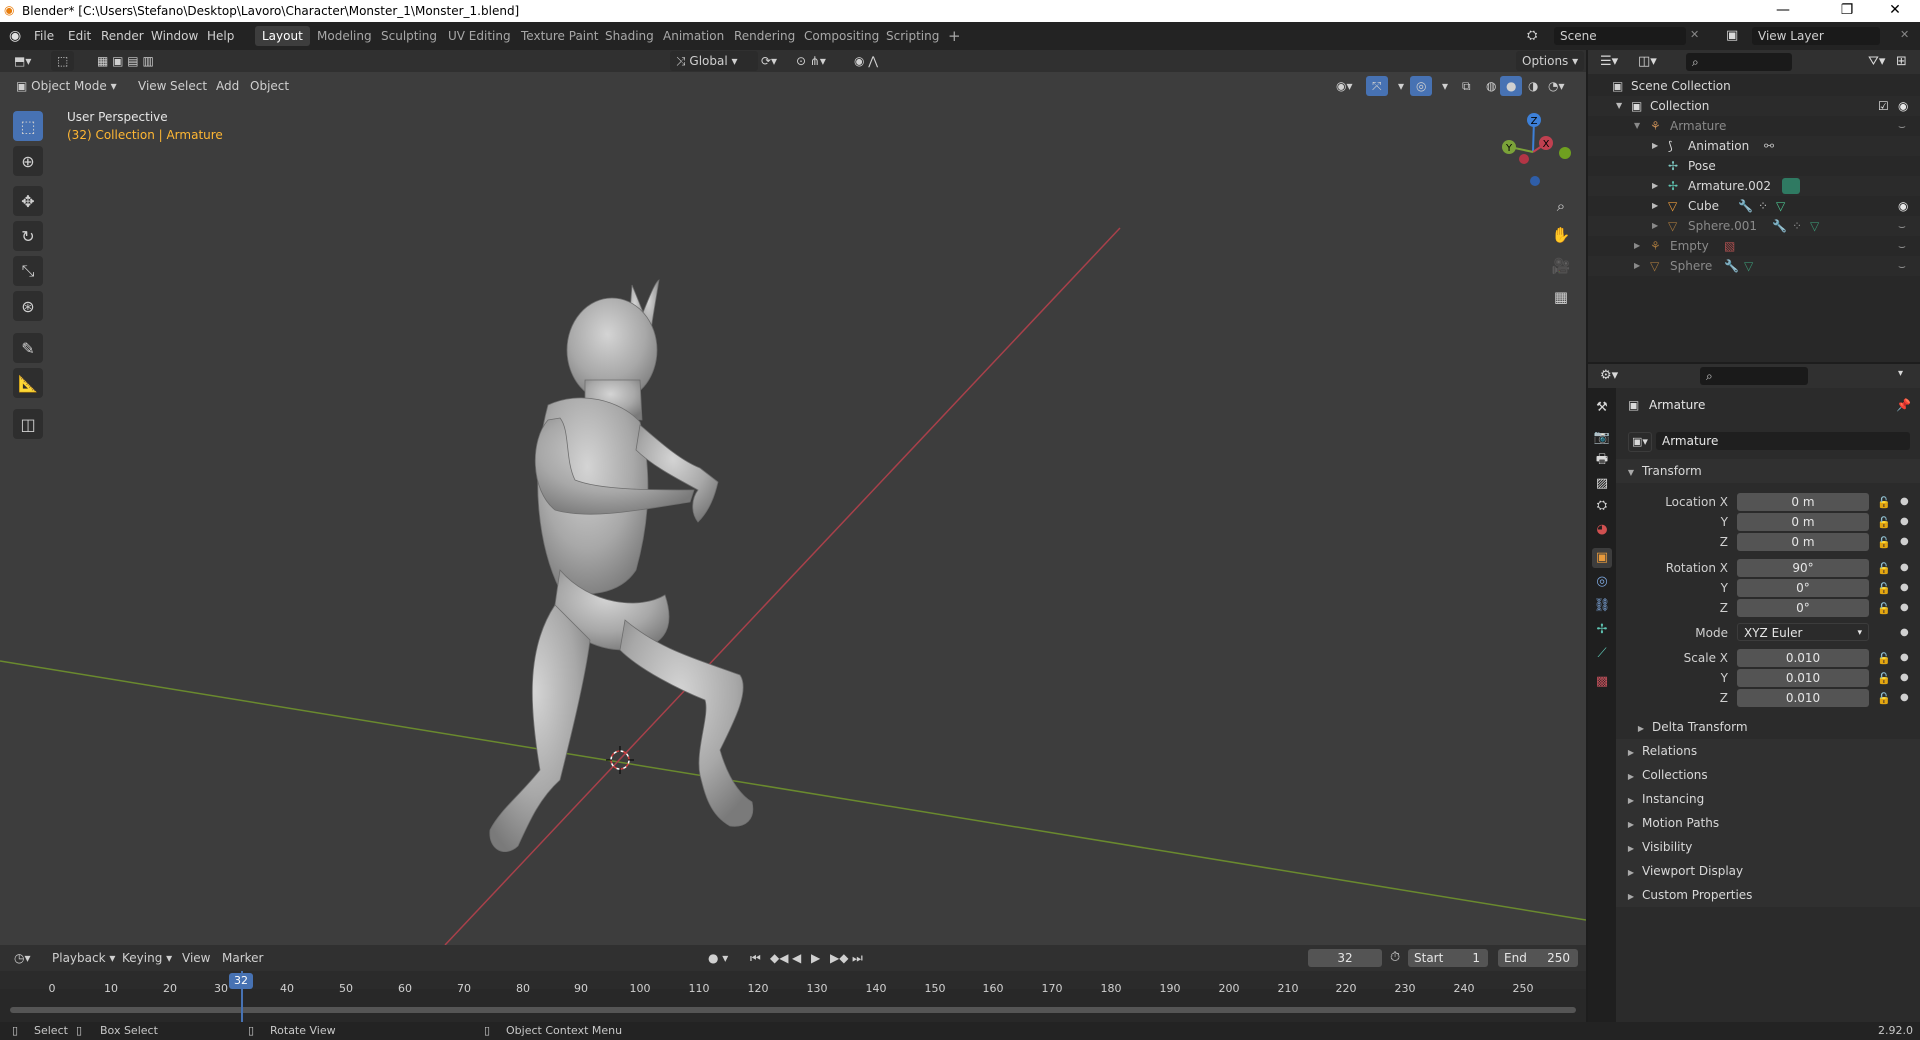 This screenshot has width=1920, height=1040. I want to click on visibility-icon: ◉▾, so click(1344, 86).